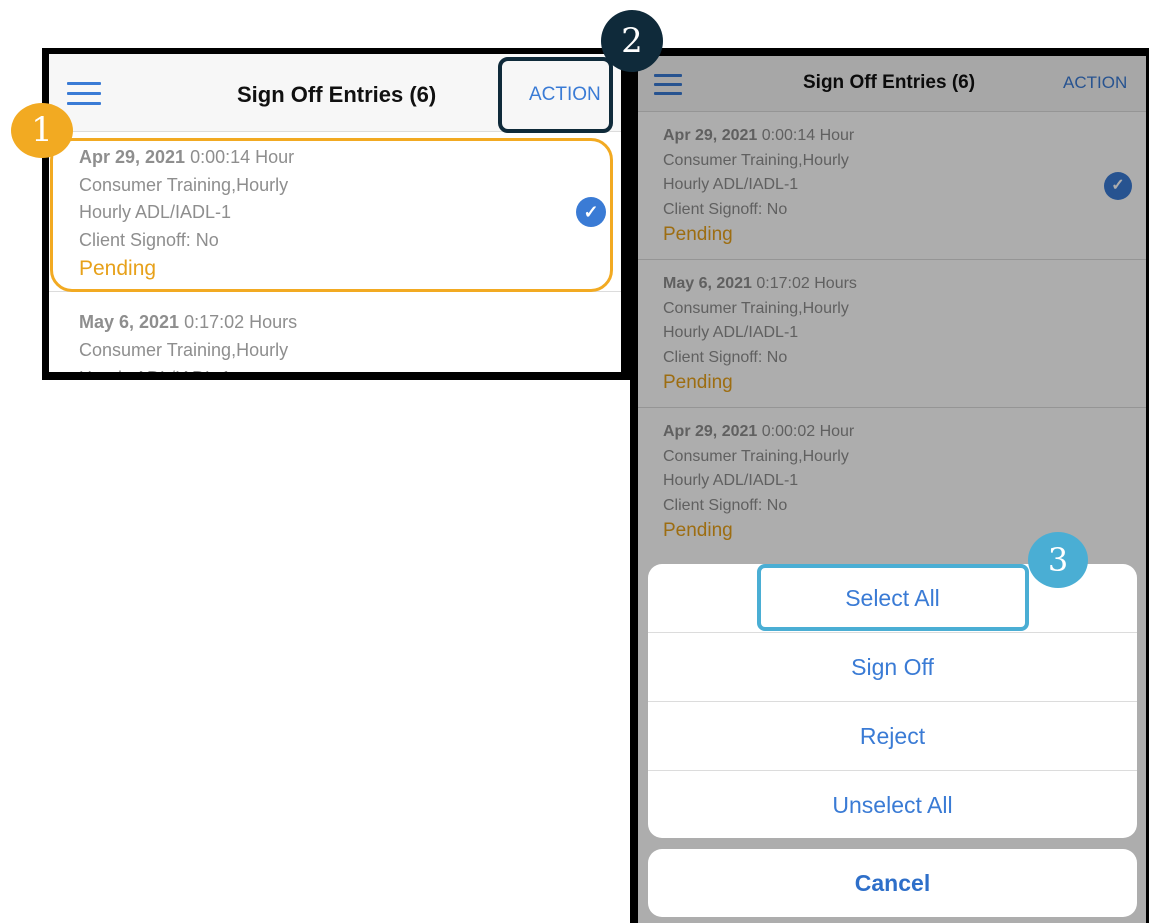 This screenshot has width=1149, height=923. I want to click on cancel-button: Cancel, so click(892, 883).